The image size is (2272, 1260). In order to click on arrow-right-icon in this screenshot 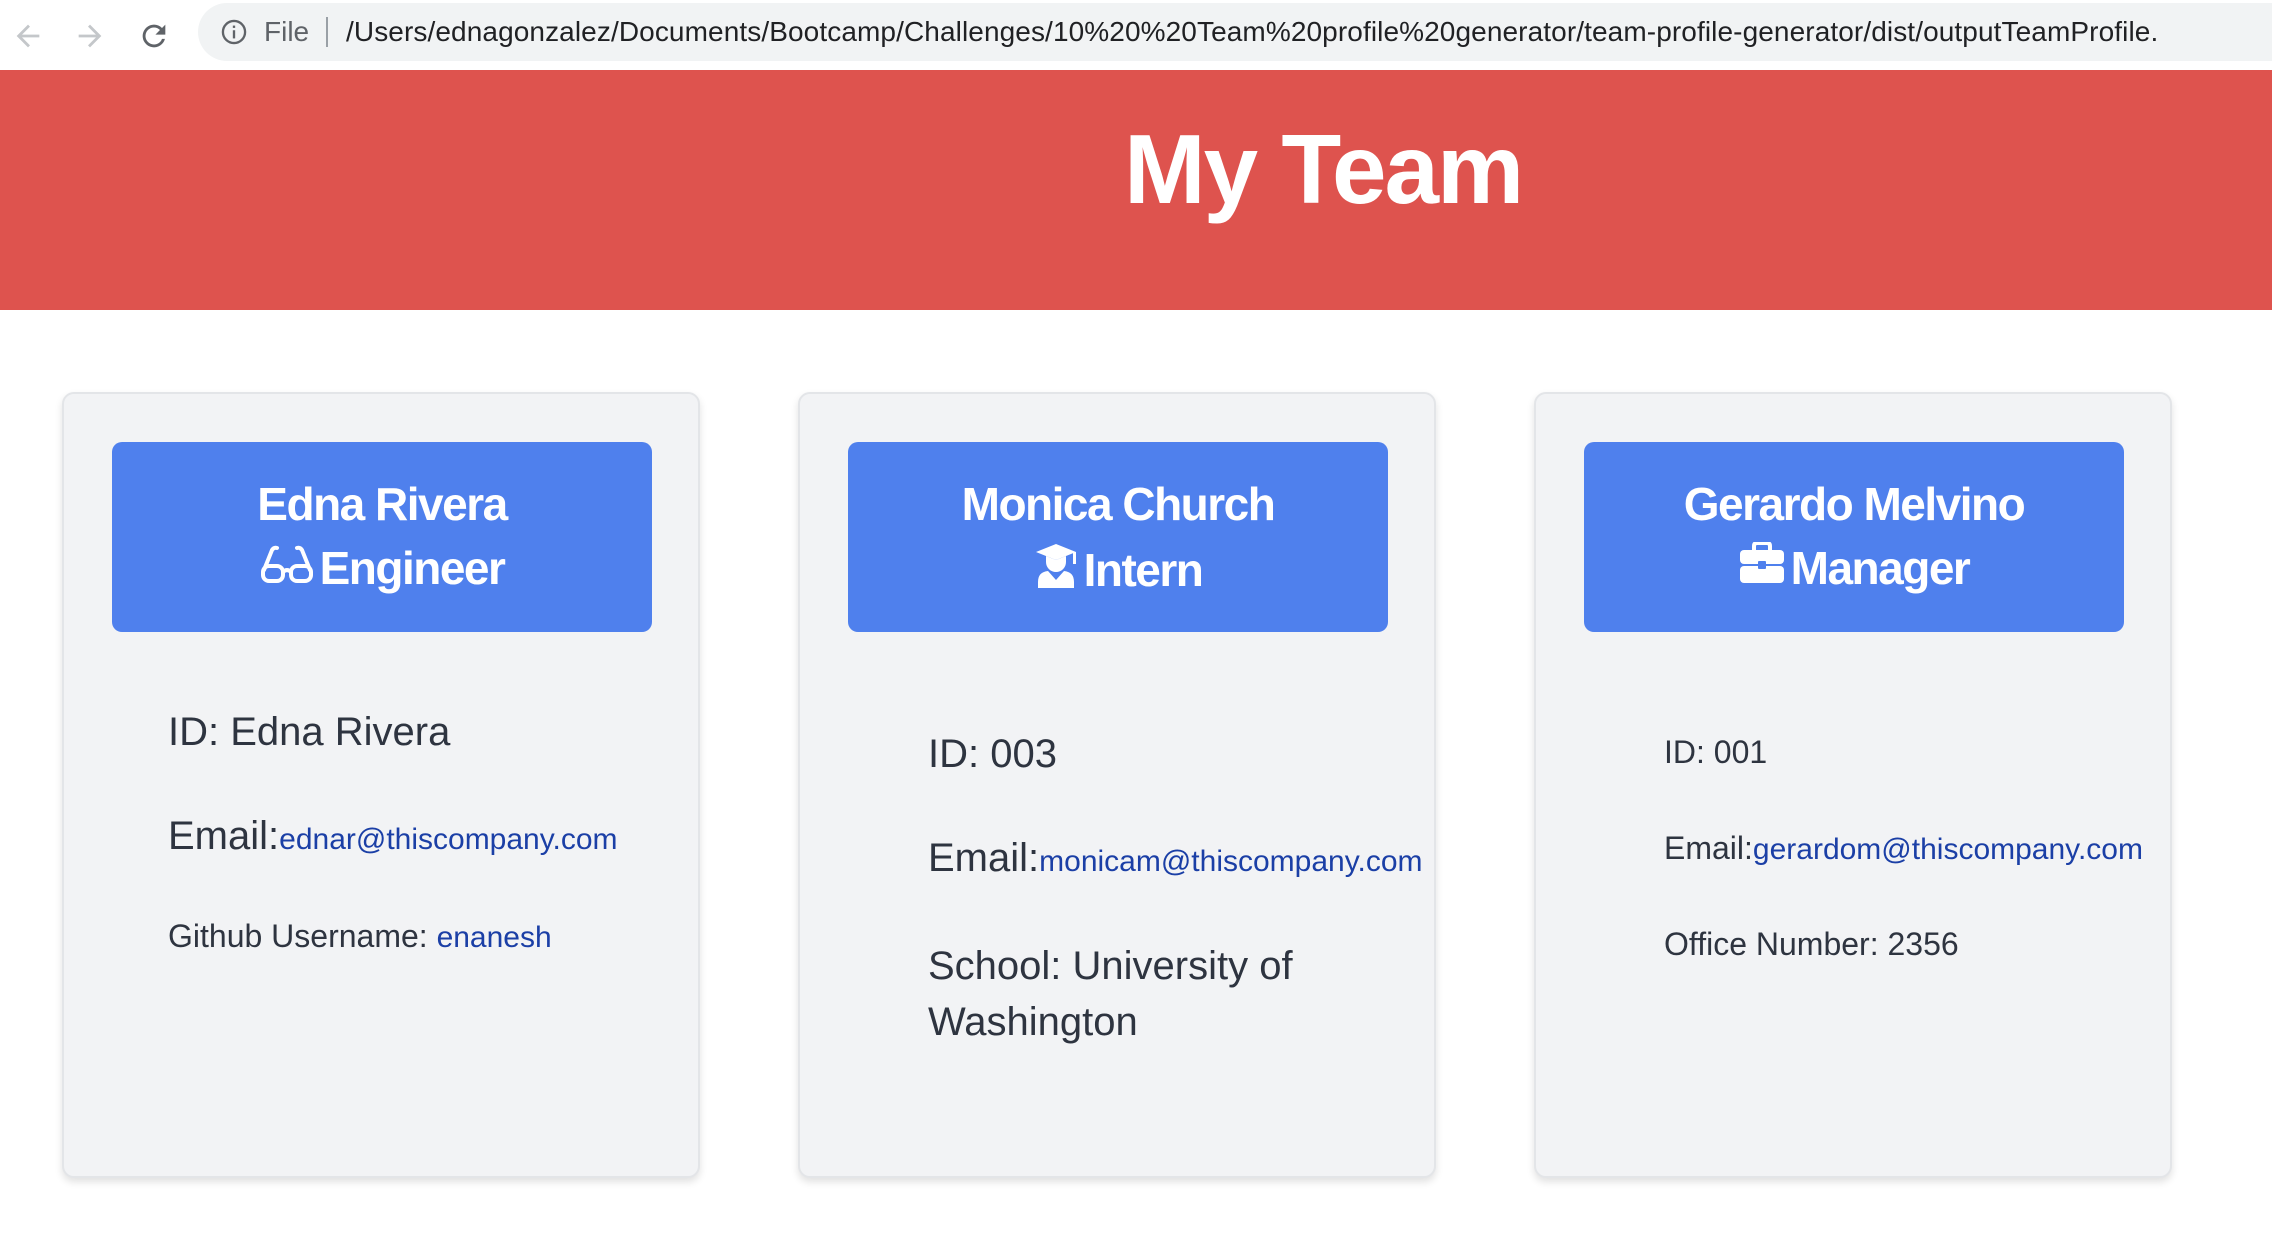, I will do `click(90, 36)`.